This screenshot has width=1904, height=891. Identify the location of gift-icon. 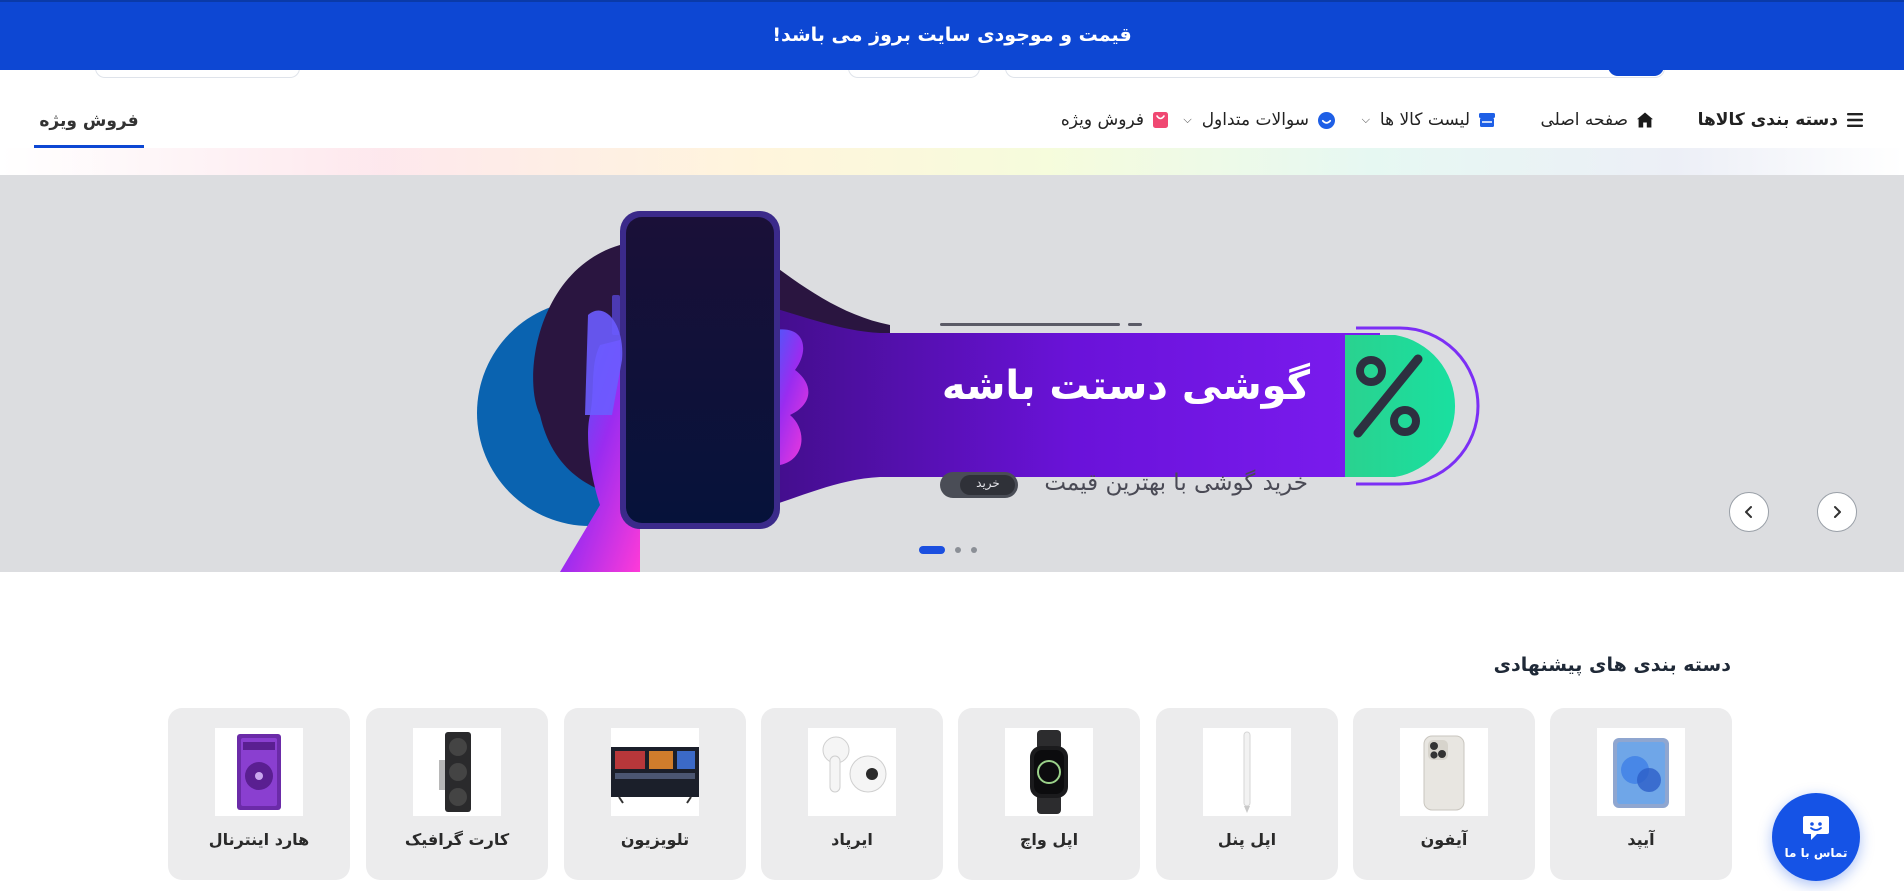
(1160, 120).